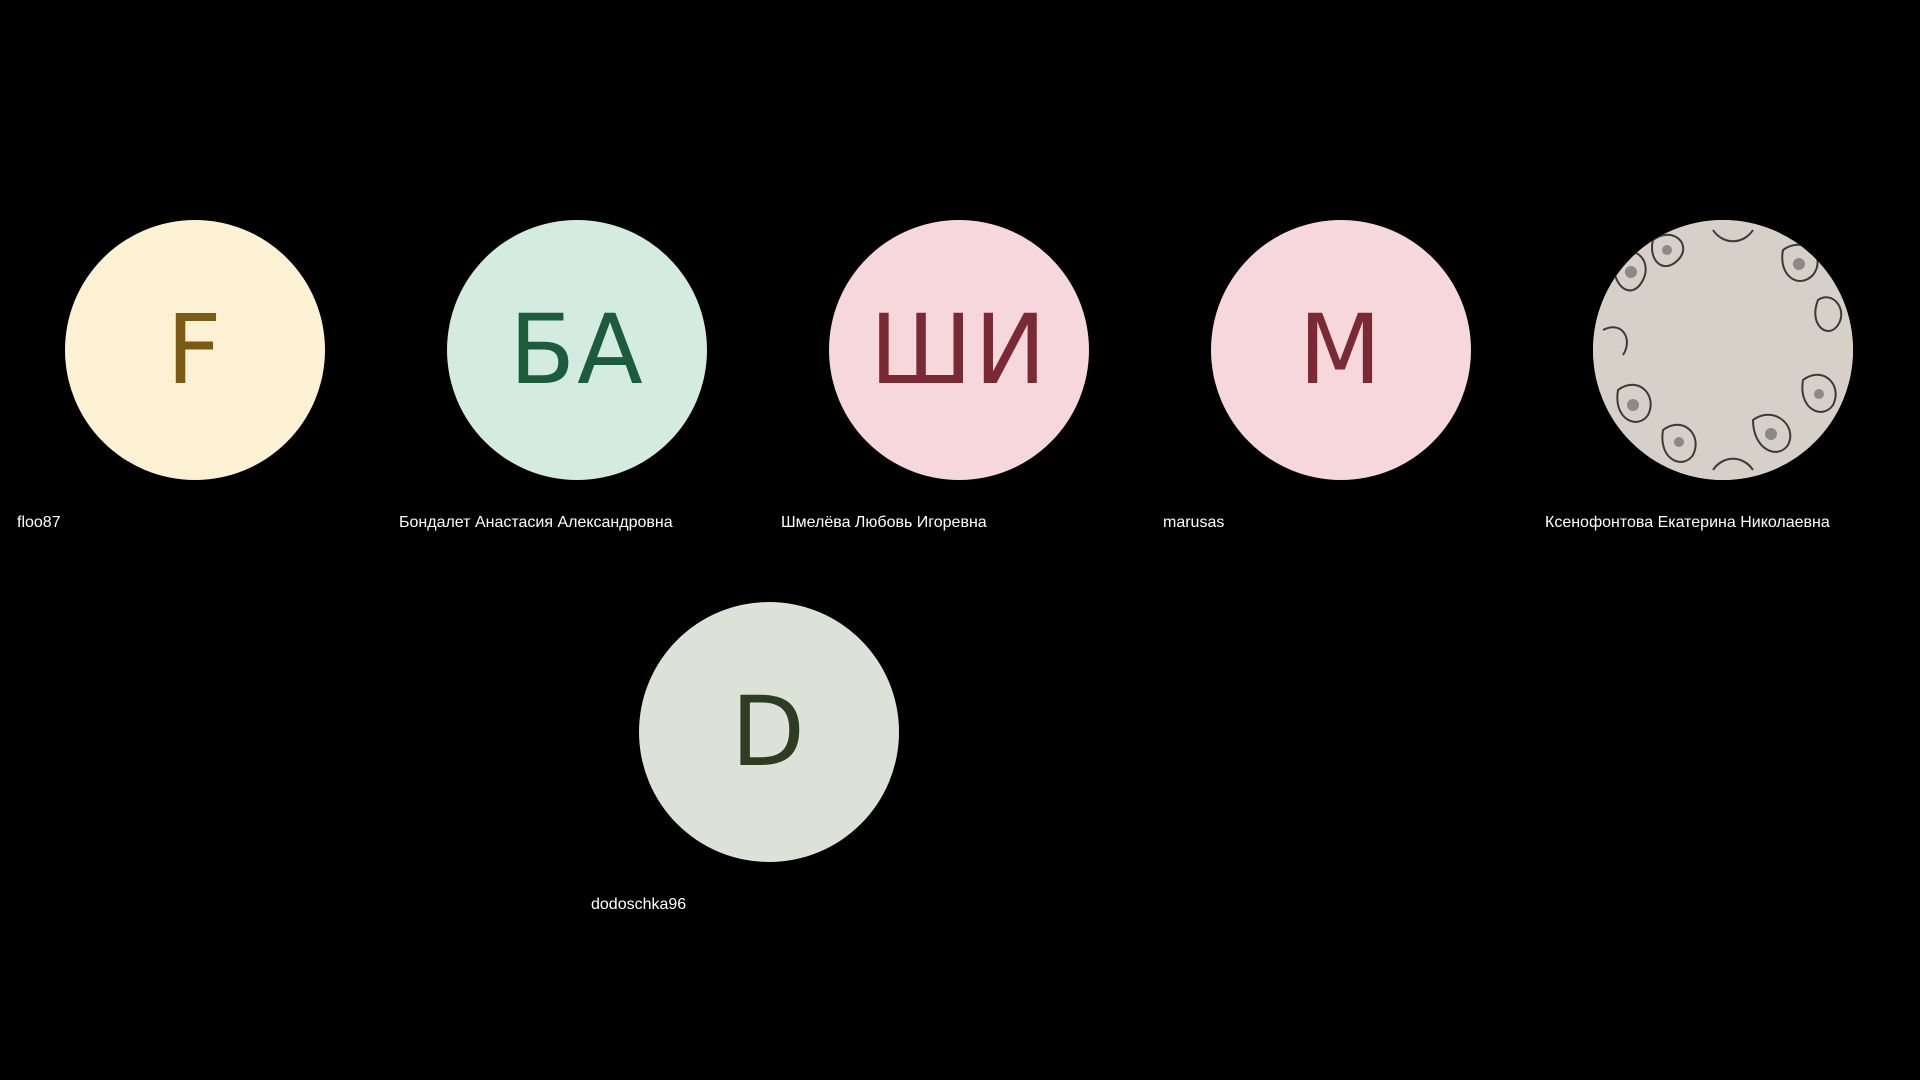 Image resolution: width=1920 pixels, height=1080 pixels. What do you see at coordinates (639, 904) in the screenshot?
I see `participant-name: dodoschka96` at bounding box center [639, 904].